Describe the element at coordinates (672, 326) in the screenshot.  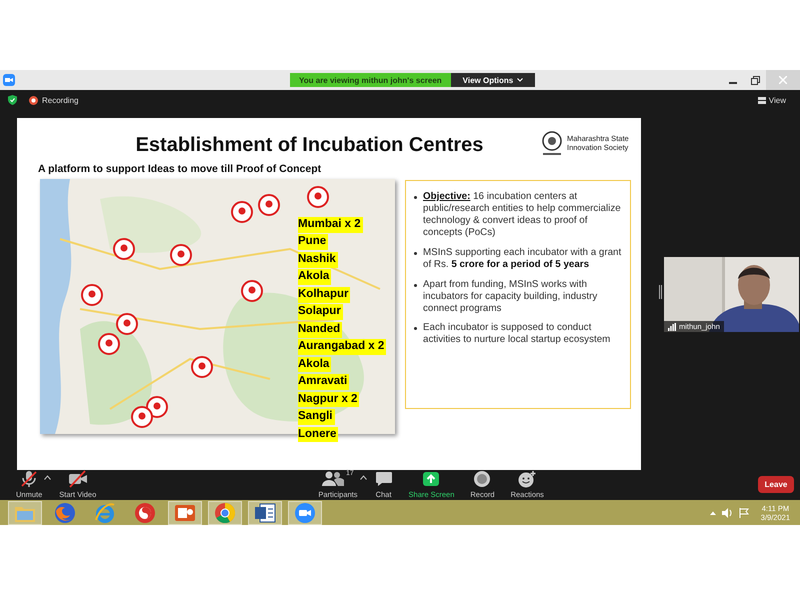
I see `signal-icon` at that location.